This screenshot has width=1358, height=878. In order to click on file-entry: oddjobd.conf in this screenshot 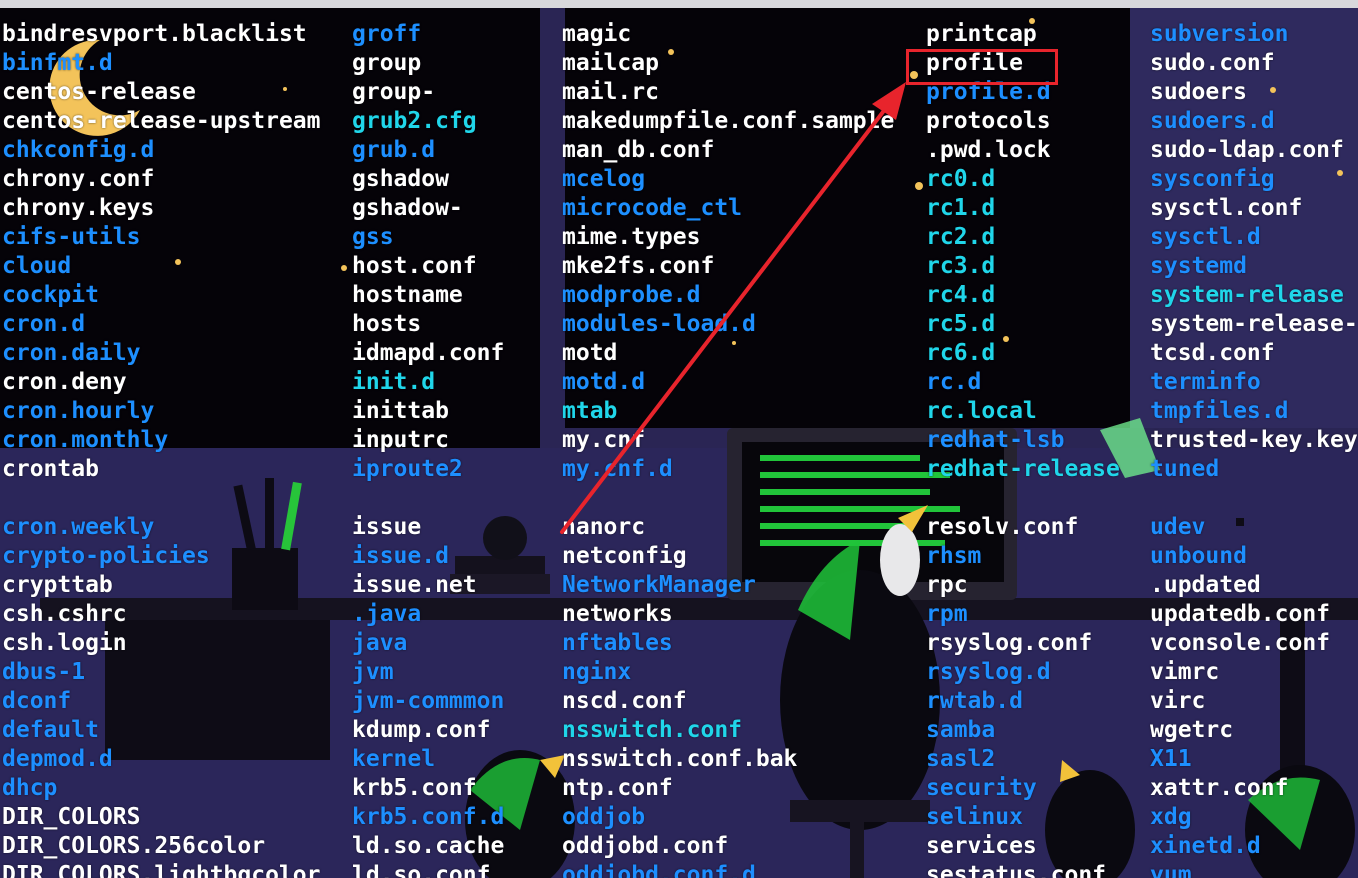, I will do `click(645, 846)`.